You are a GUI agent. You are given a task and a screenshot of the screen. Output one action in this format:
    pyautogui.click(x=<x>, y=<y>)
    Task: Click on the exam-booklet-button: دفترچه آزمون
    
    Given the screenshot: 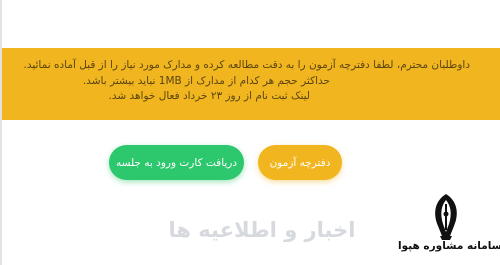 What is the action you would take?
    pyautogui.click(x=300, y=162)
    